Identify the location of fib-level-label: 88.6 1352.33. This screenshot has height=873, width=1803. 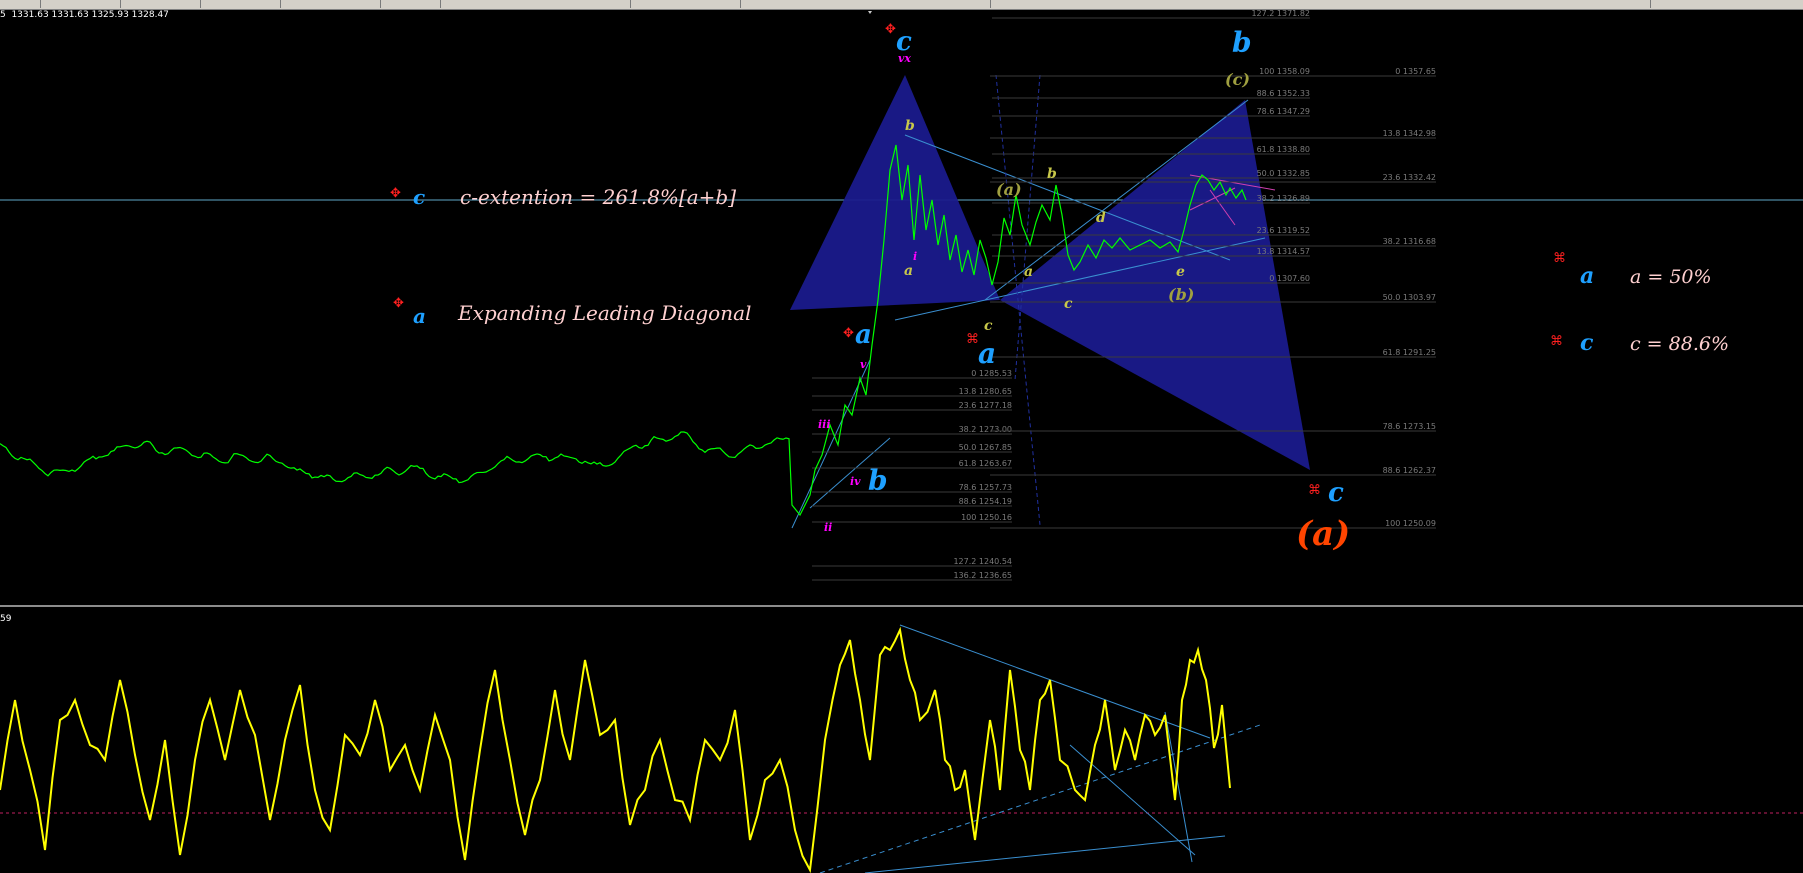
(1283, 93).